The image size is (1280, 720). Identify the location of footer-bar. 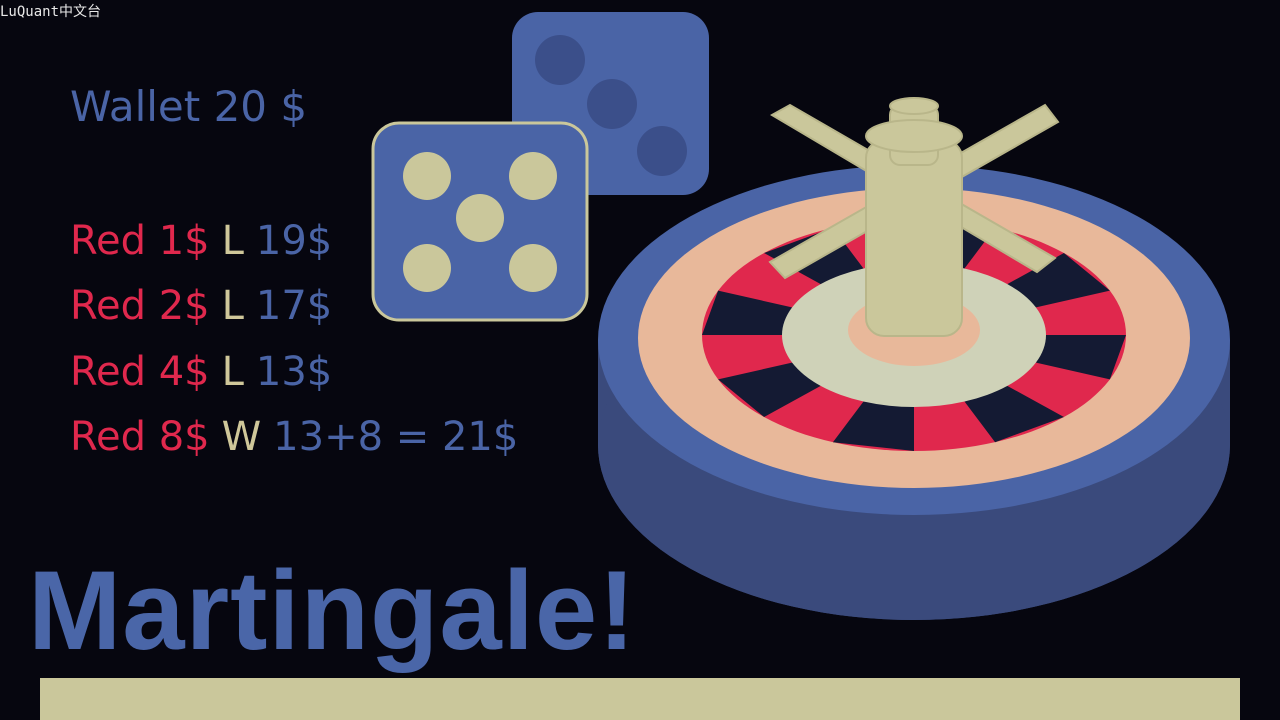
(640, 699).